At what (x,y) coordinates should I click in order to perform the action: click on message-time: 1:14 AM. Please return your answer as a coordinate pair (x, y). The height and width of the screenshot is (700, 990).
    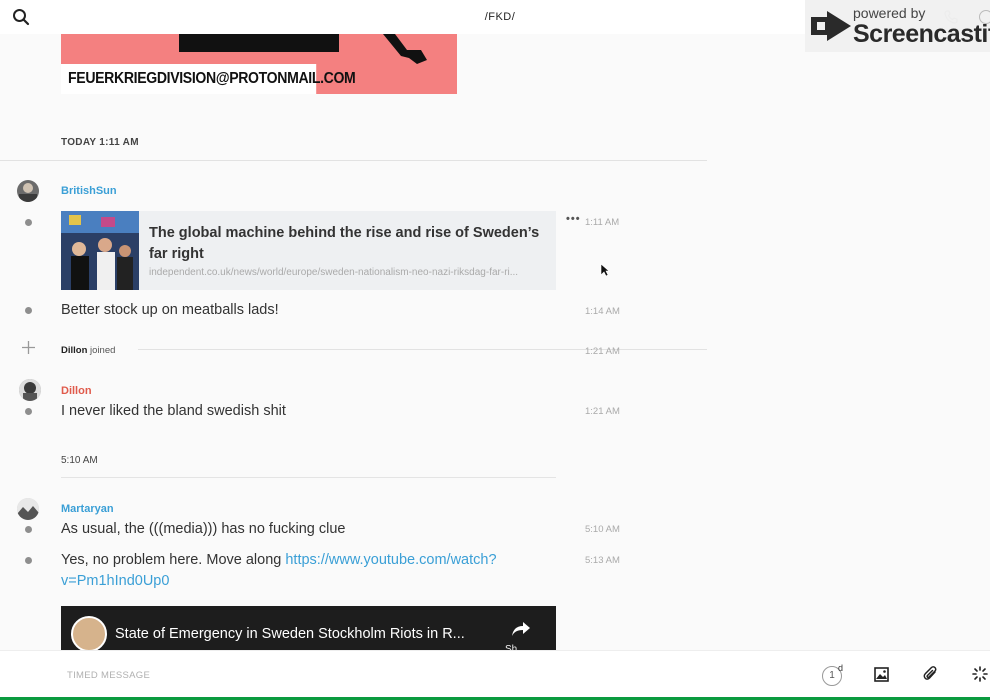
    Looking at the image, I should click on (602, 311).